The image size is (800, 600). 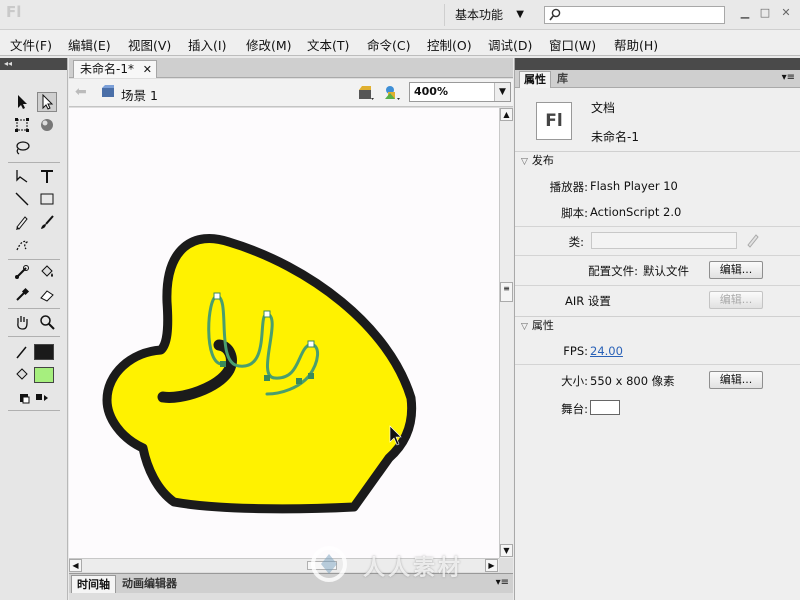 I want to click on edit-symbols-icon, so click(x=392, y=93).